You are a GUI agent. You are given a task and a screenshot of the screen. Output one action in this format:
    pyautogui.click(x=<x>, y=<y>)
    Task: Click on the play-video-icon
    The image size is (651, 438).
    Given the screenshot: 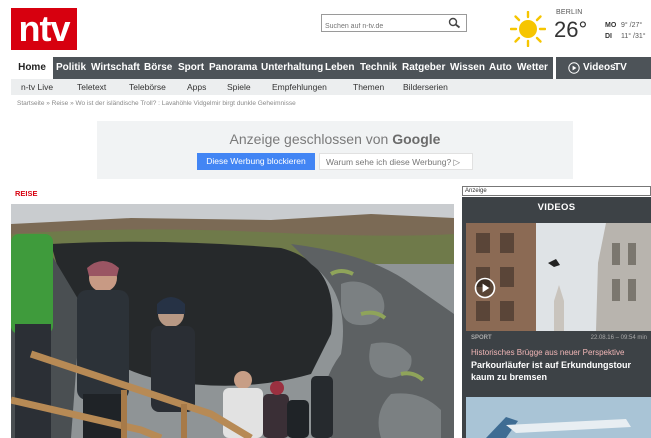 What is the action you would take?
    pyautogui.click(x=485, y=288)
    